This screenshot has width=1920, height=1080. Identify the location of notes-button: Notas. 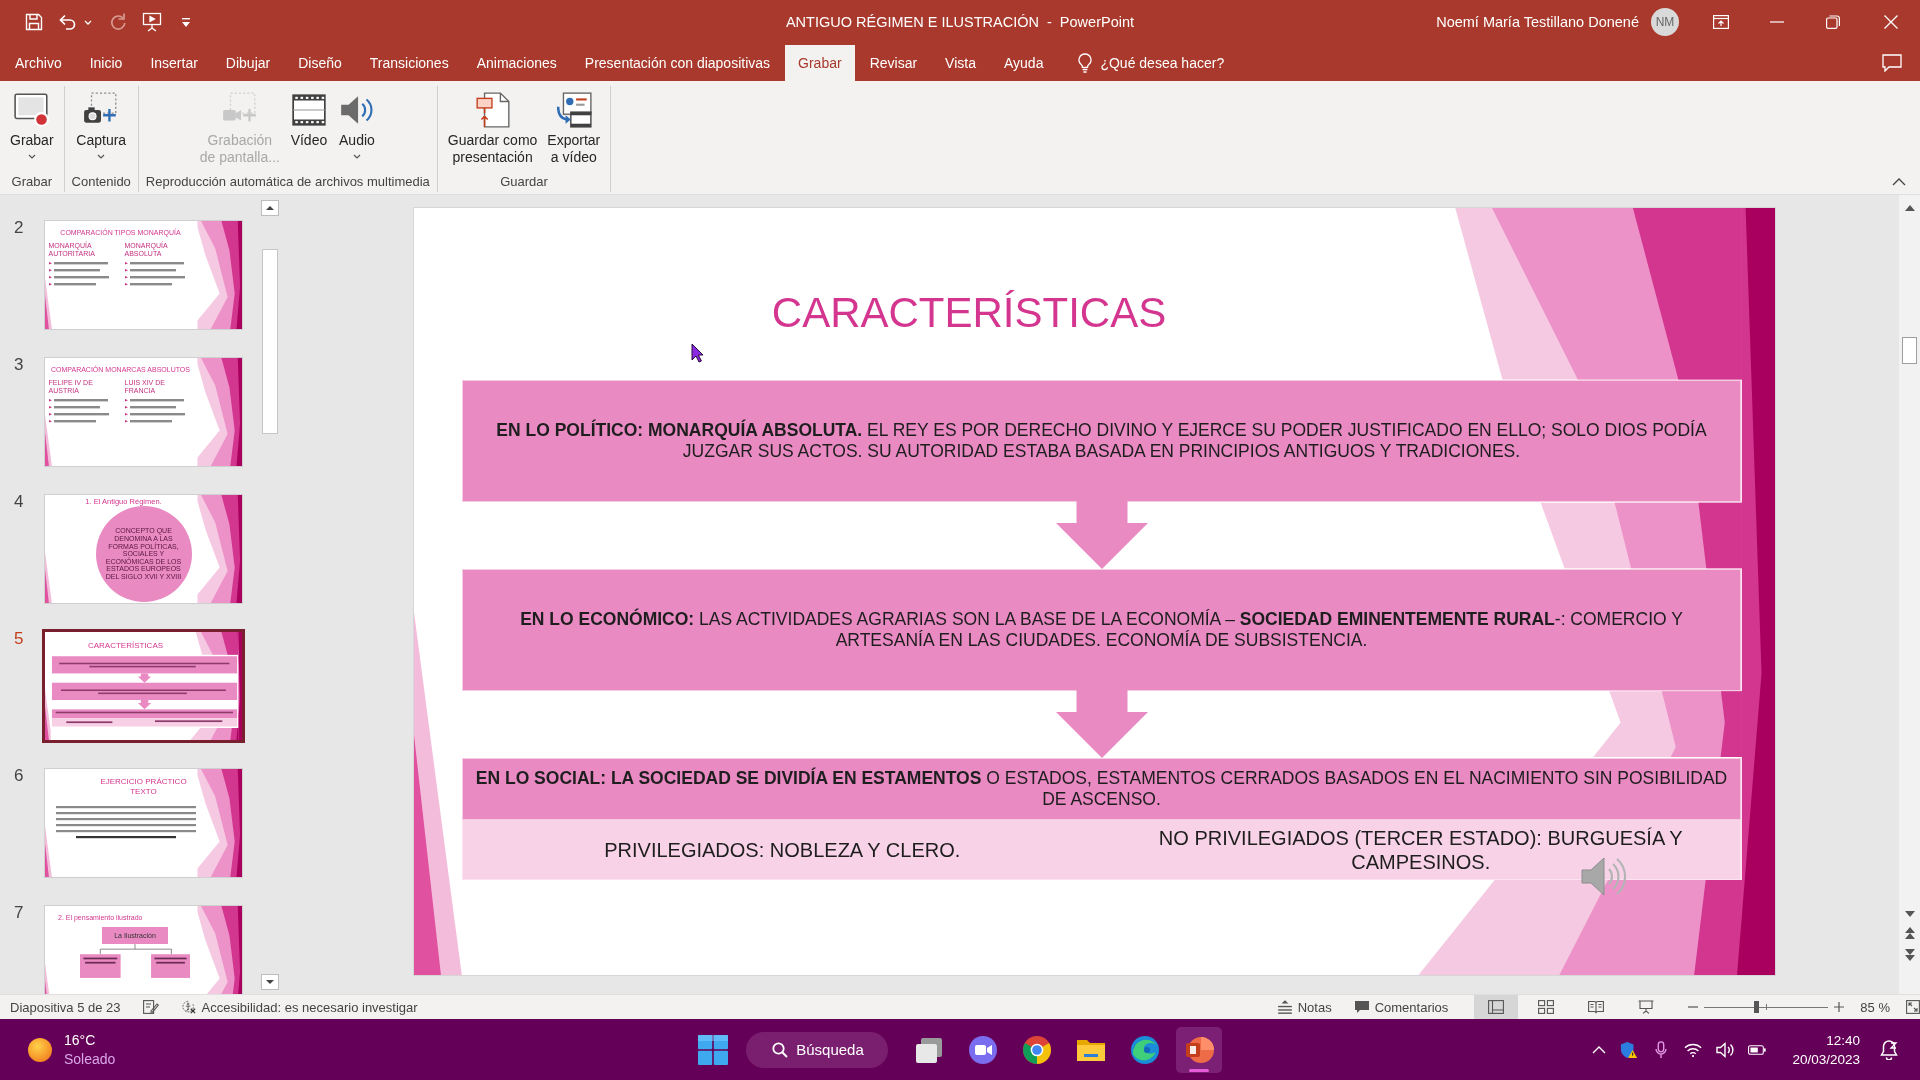
(1304, 1007).